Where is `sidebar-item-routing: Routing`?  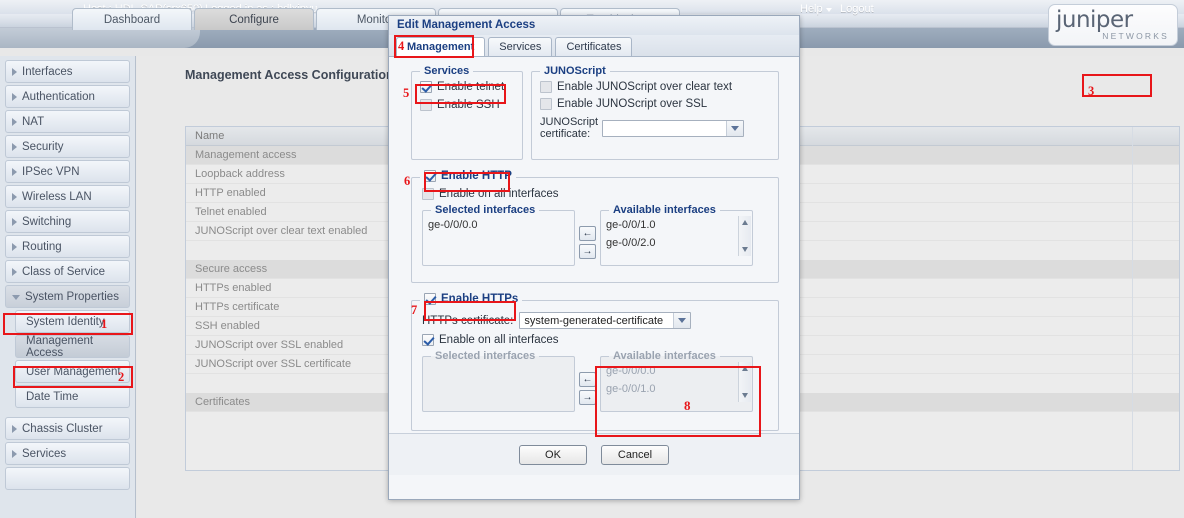
sidebar-item-routing: Routing is located at coordinates (67, 246).